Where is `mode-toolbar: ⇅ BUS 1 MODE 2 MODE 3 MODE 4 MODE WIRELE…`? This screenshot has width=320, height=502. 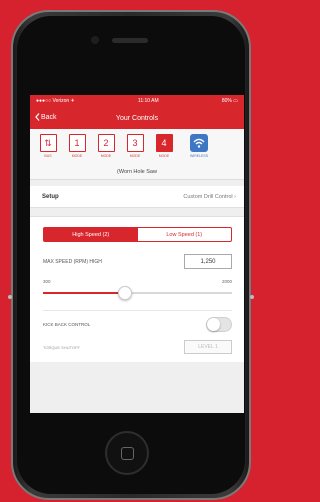 mode-toolbar: ⇅ BUS 1 MODE 2 MODE 3 MODE 4 MODE WIRELE… is located at coordinates (137, 148).